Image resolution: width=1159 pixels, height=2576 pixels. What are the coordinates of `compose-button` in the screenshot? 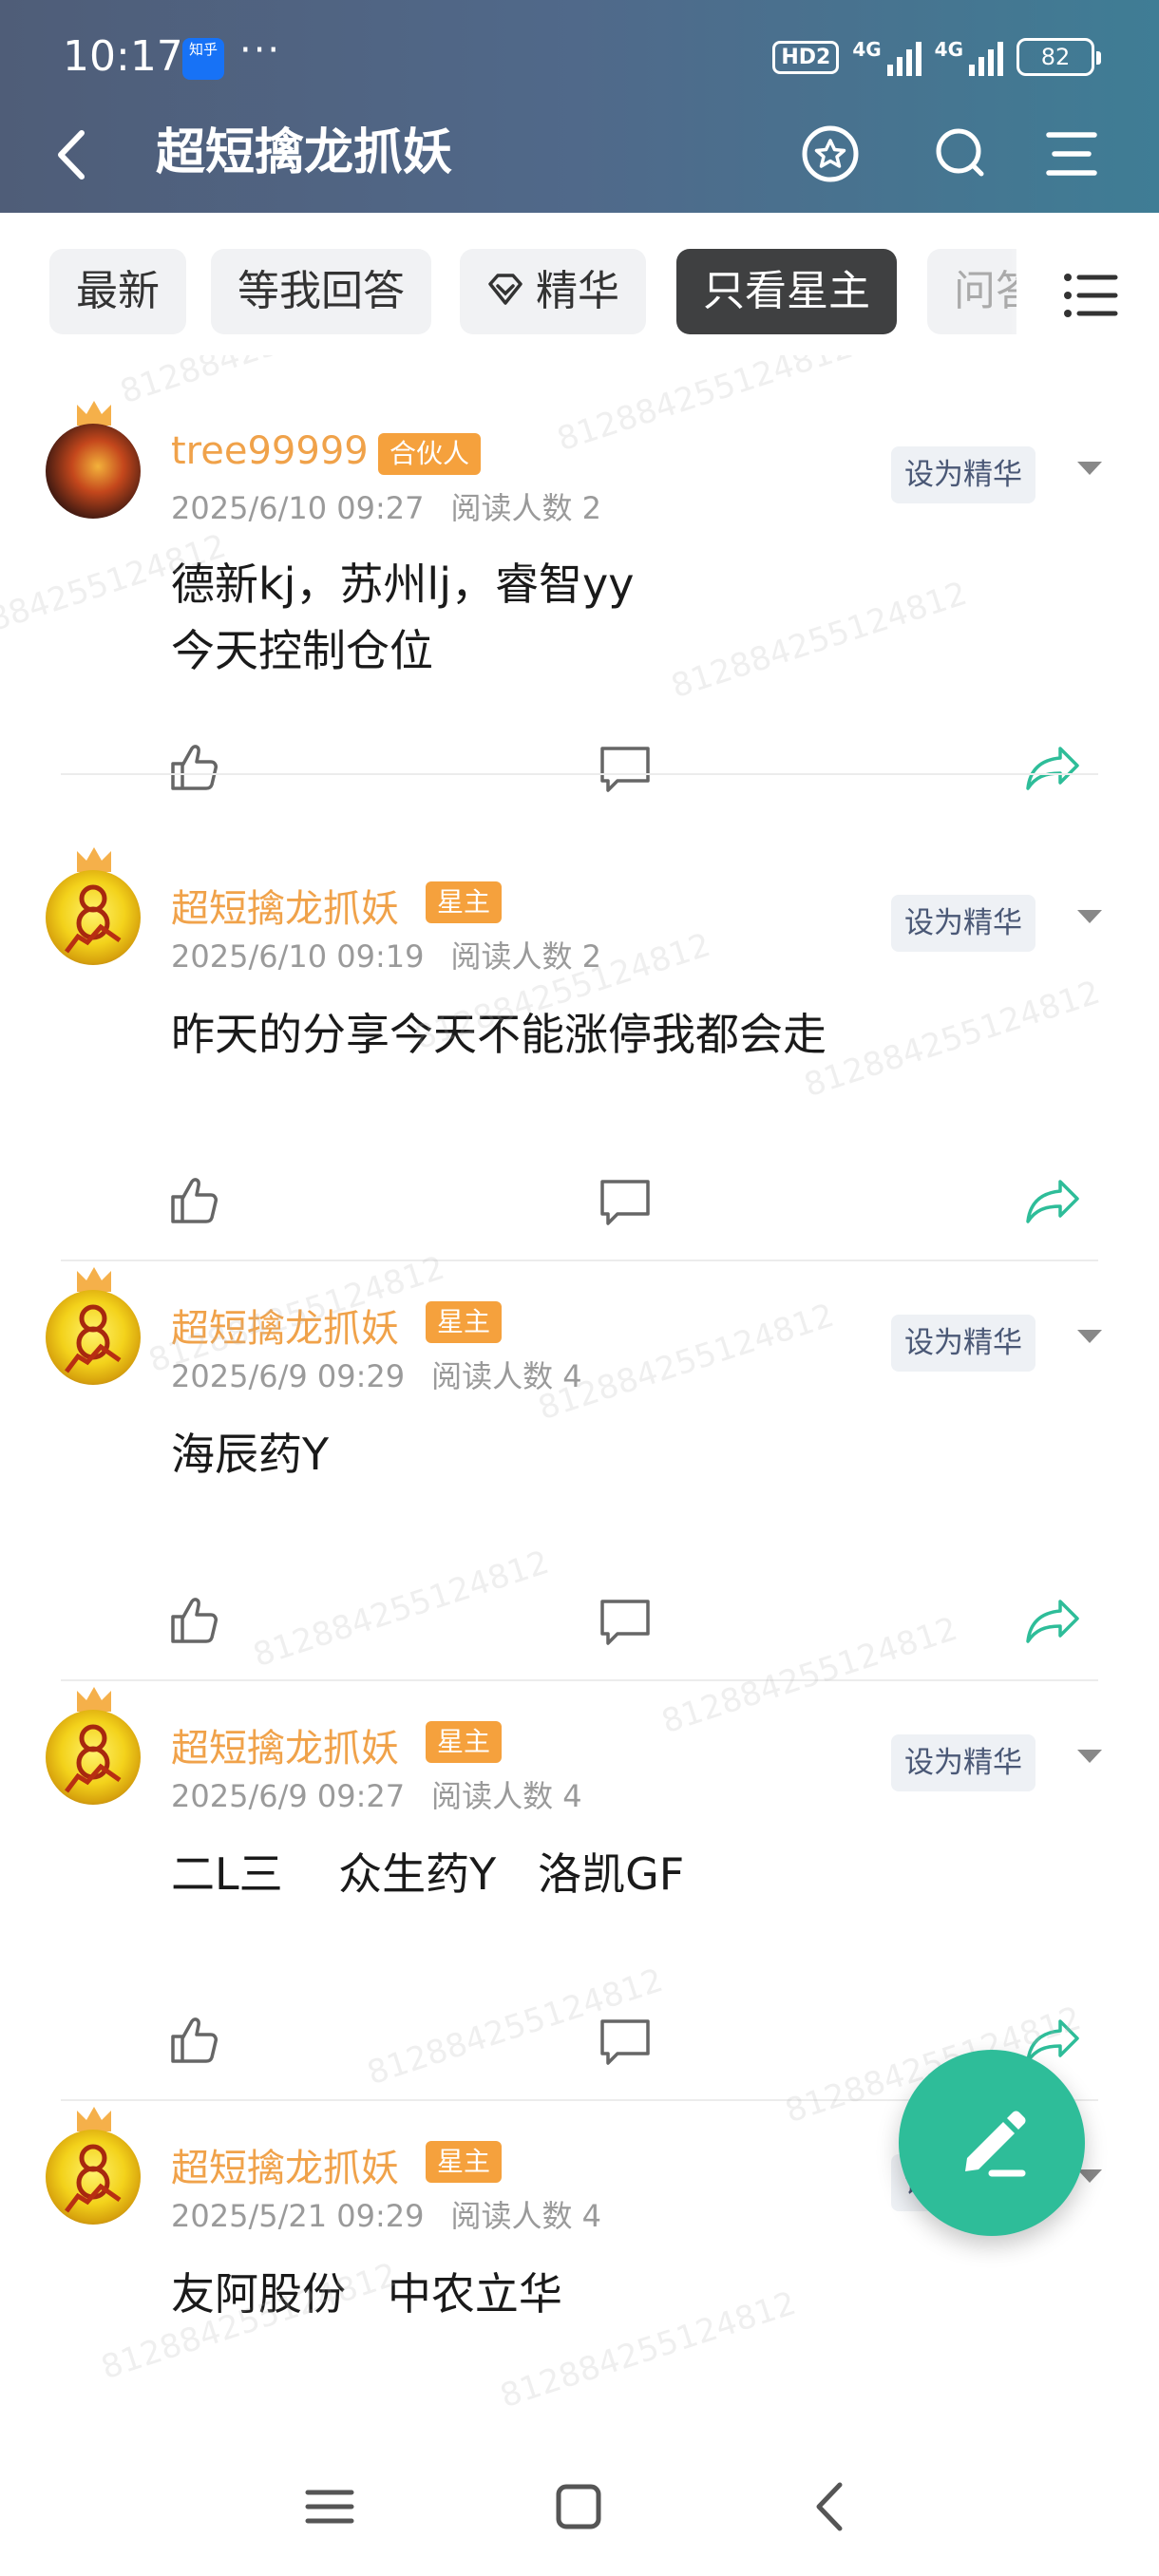 It's located at (992, 2143).